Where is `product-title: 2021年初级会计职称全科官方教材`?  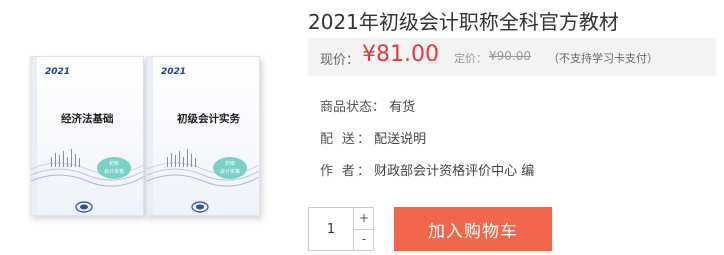
product-title: 2021年初级会计职称全科官方教材 is located at coordinates (463, 22).